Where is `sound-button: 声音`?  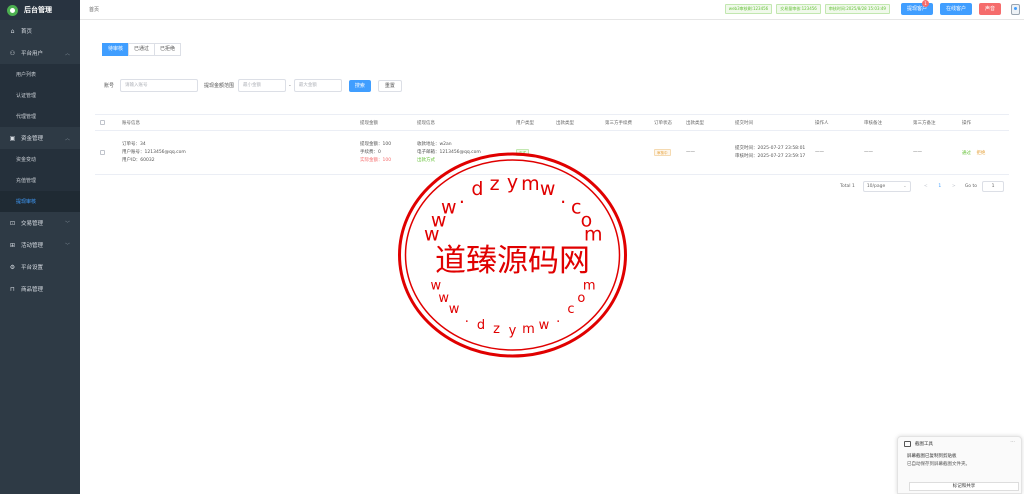
sound-button: 声音 is located at coordinates (989, 9).